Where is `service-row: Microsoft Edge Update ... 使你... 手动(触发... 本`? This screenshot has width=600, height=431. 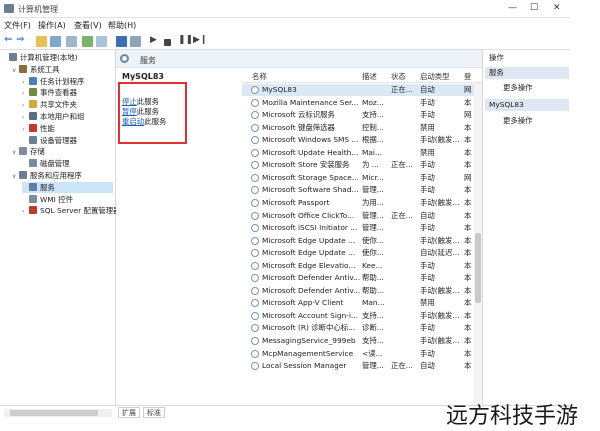 service-row: Microsoft Edge Update ... 使你... 手动(触发... 本 is located at coordinates (358, 241).